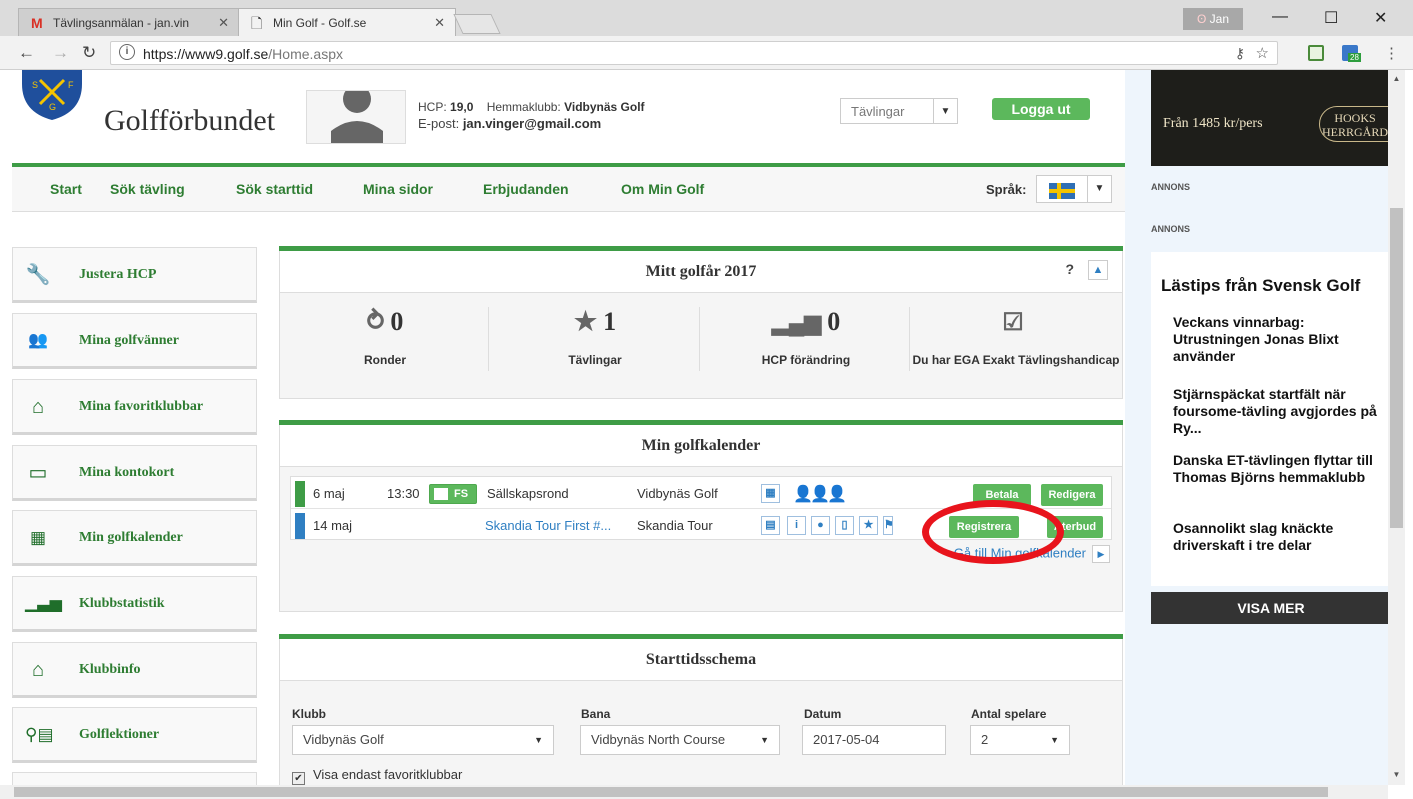 The height and width of the screenshot is (799, 1413). I want to click on klubb-label: Klubb, so click(309, 714).